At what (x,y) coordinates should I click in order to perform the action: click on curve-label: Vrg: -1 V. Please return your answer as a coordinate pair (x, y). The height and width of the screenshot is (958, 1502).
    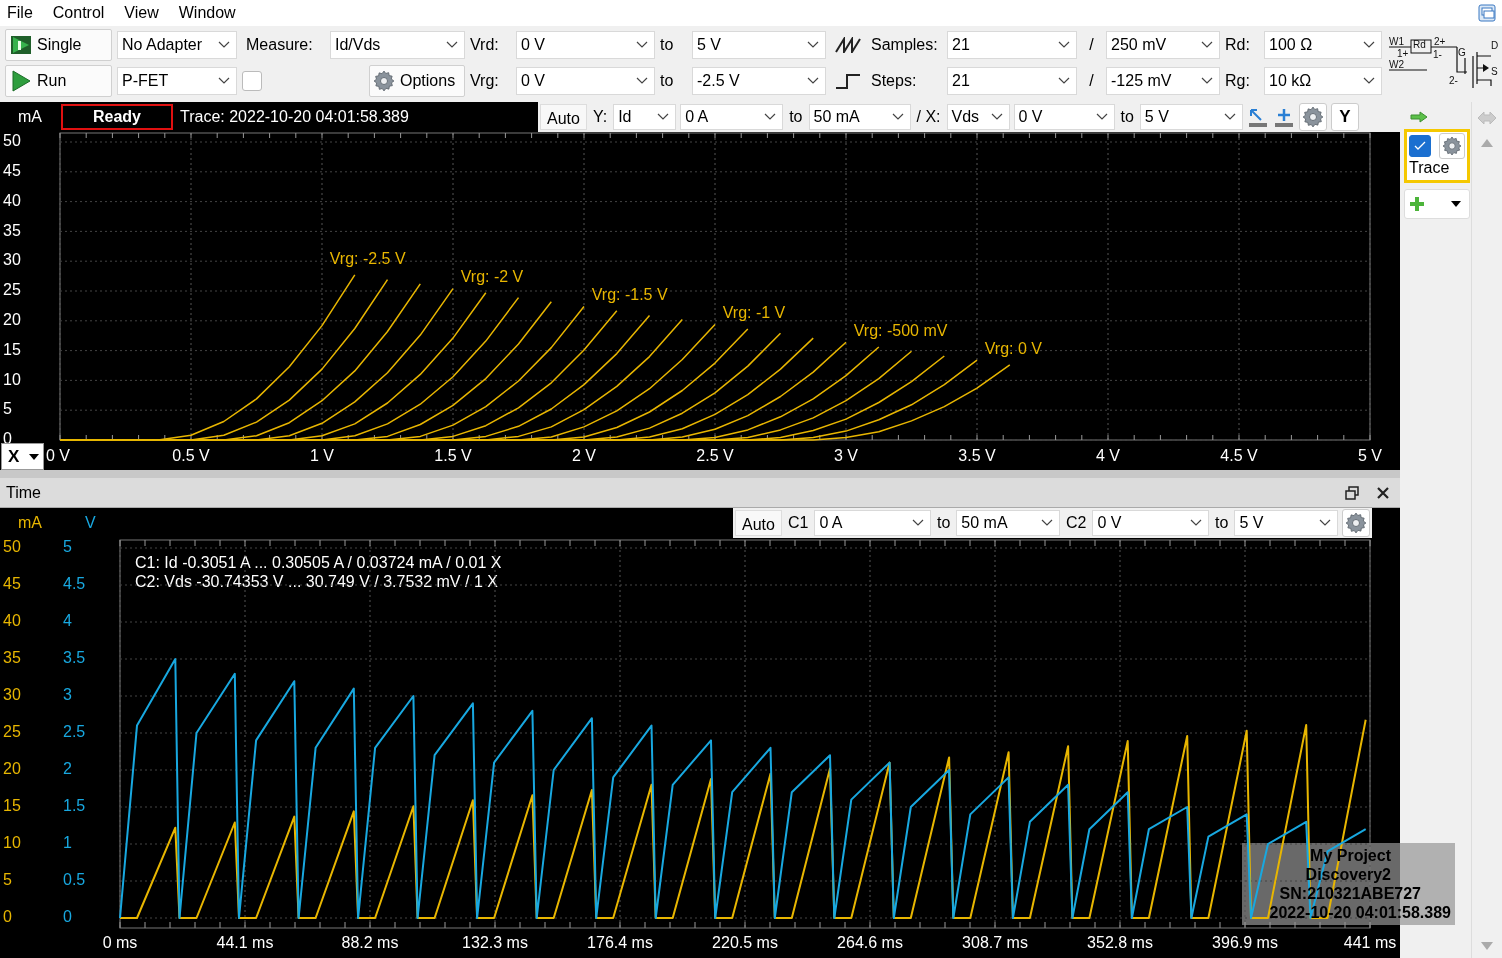
    Looking at the image, I should click on (754, 313).